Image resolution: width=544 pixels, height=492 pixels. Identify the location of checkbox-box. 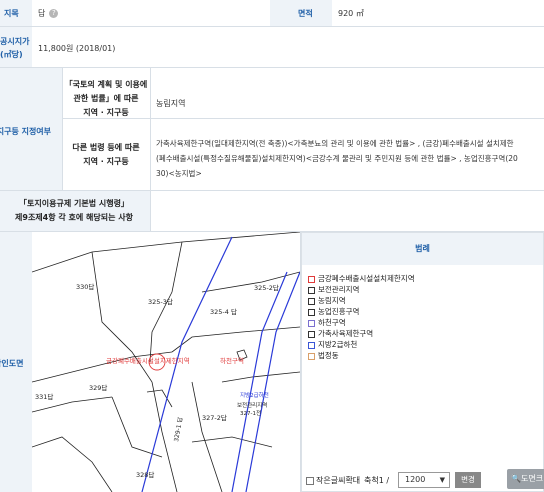
(310, 480).